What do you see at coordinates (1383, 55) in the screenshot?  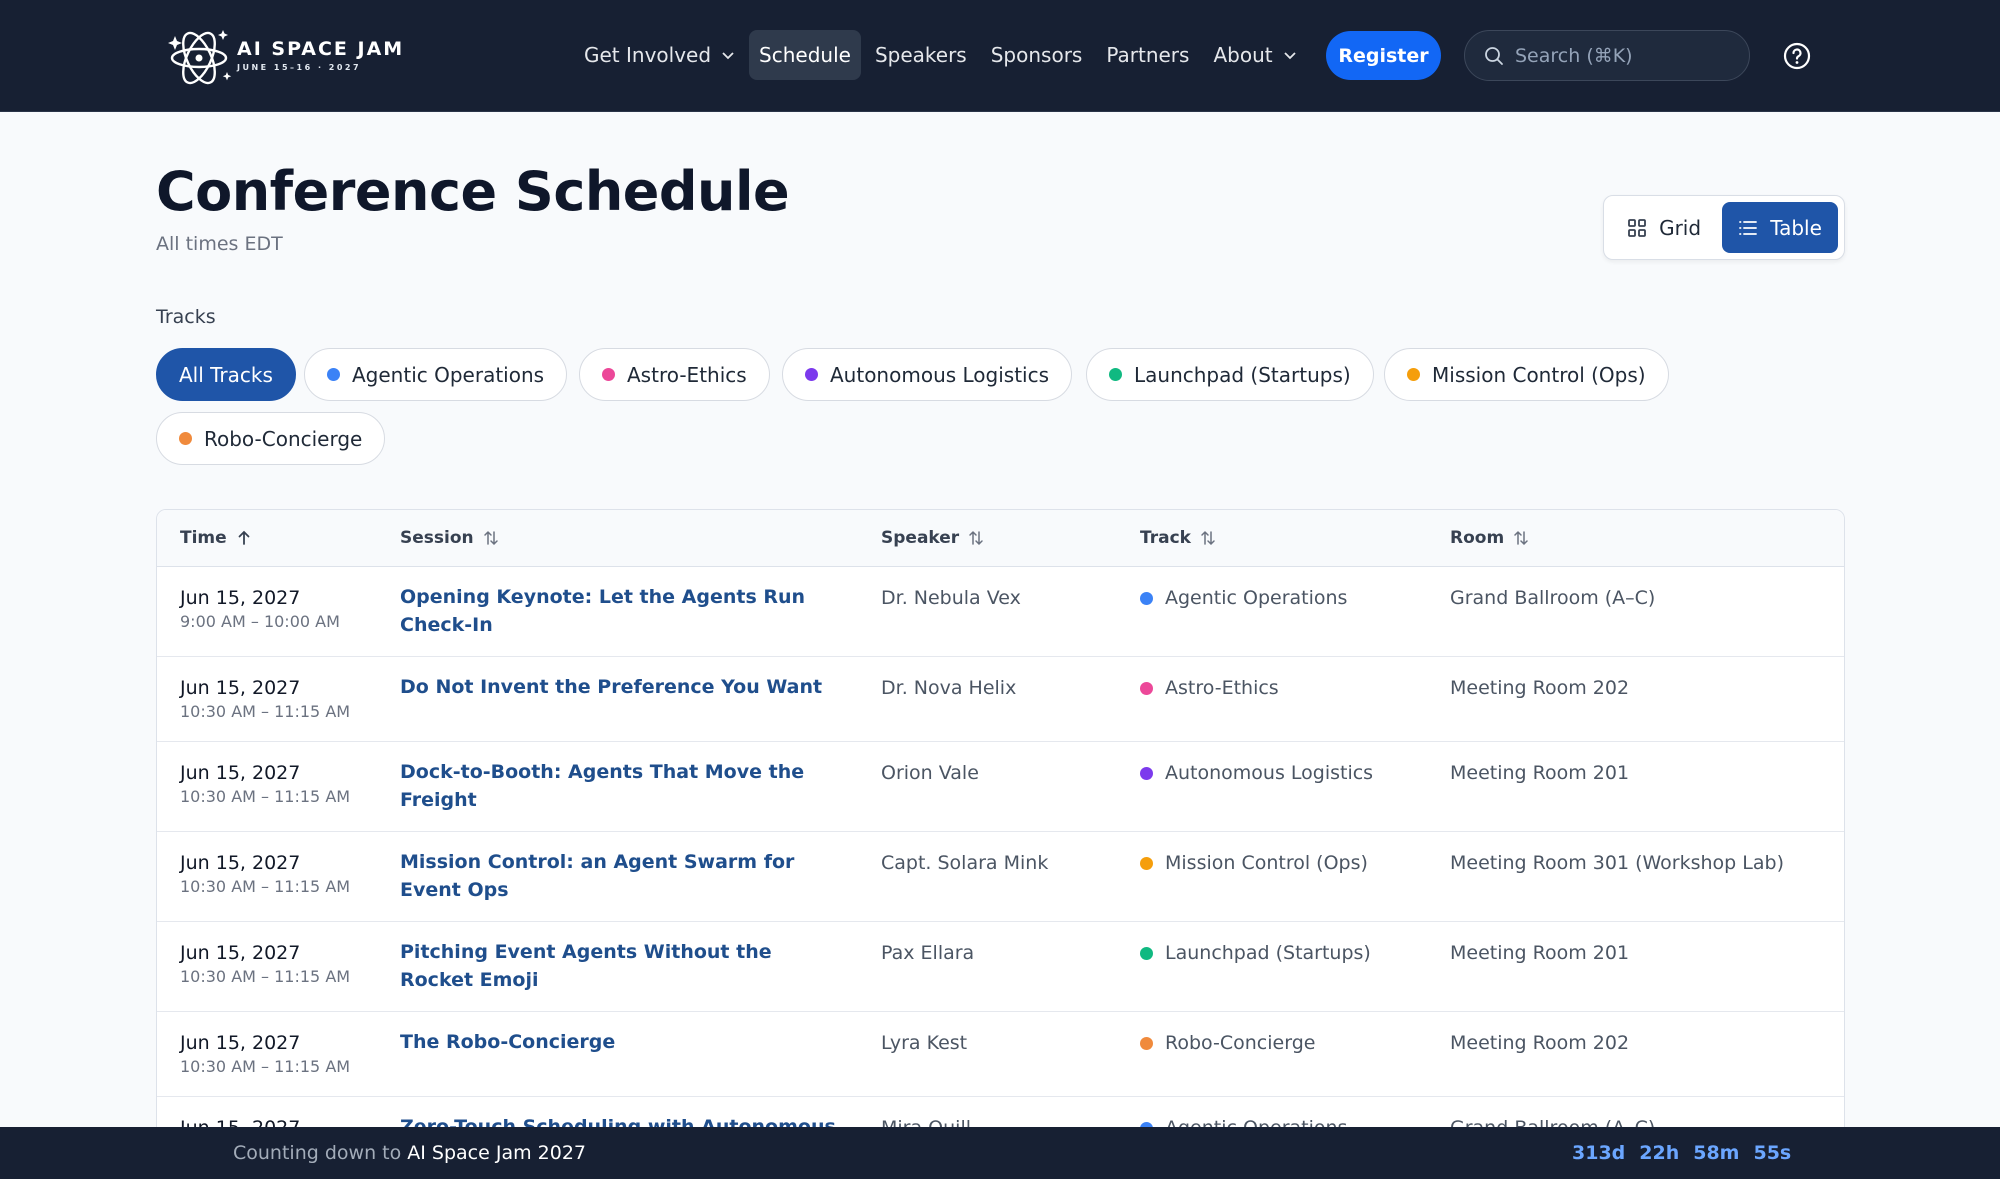 I see `register-button: Register` at bounding box center [1383, 55].